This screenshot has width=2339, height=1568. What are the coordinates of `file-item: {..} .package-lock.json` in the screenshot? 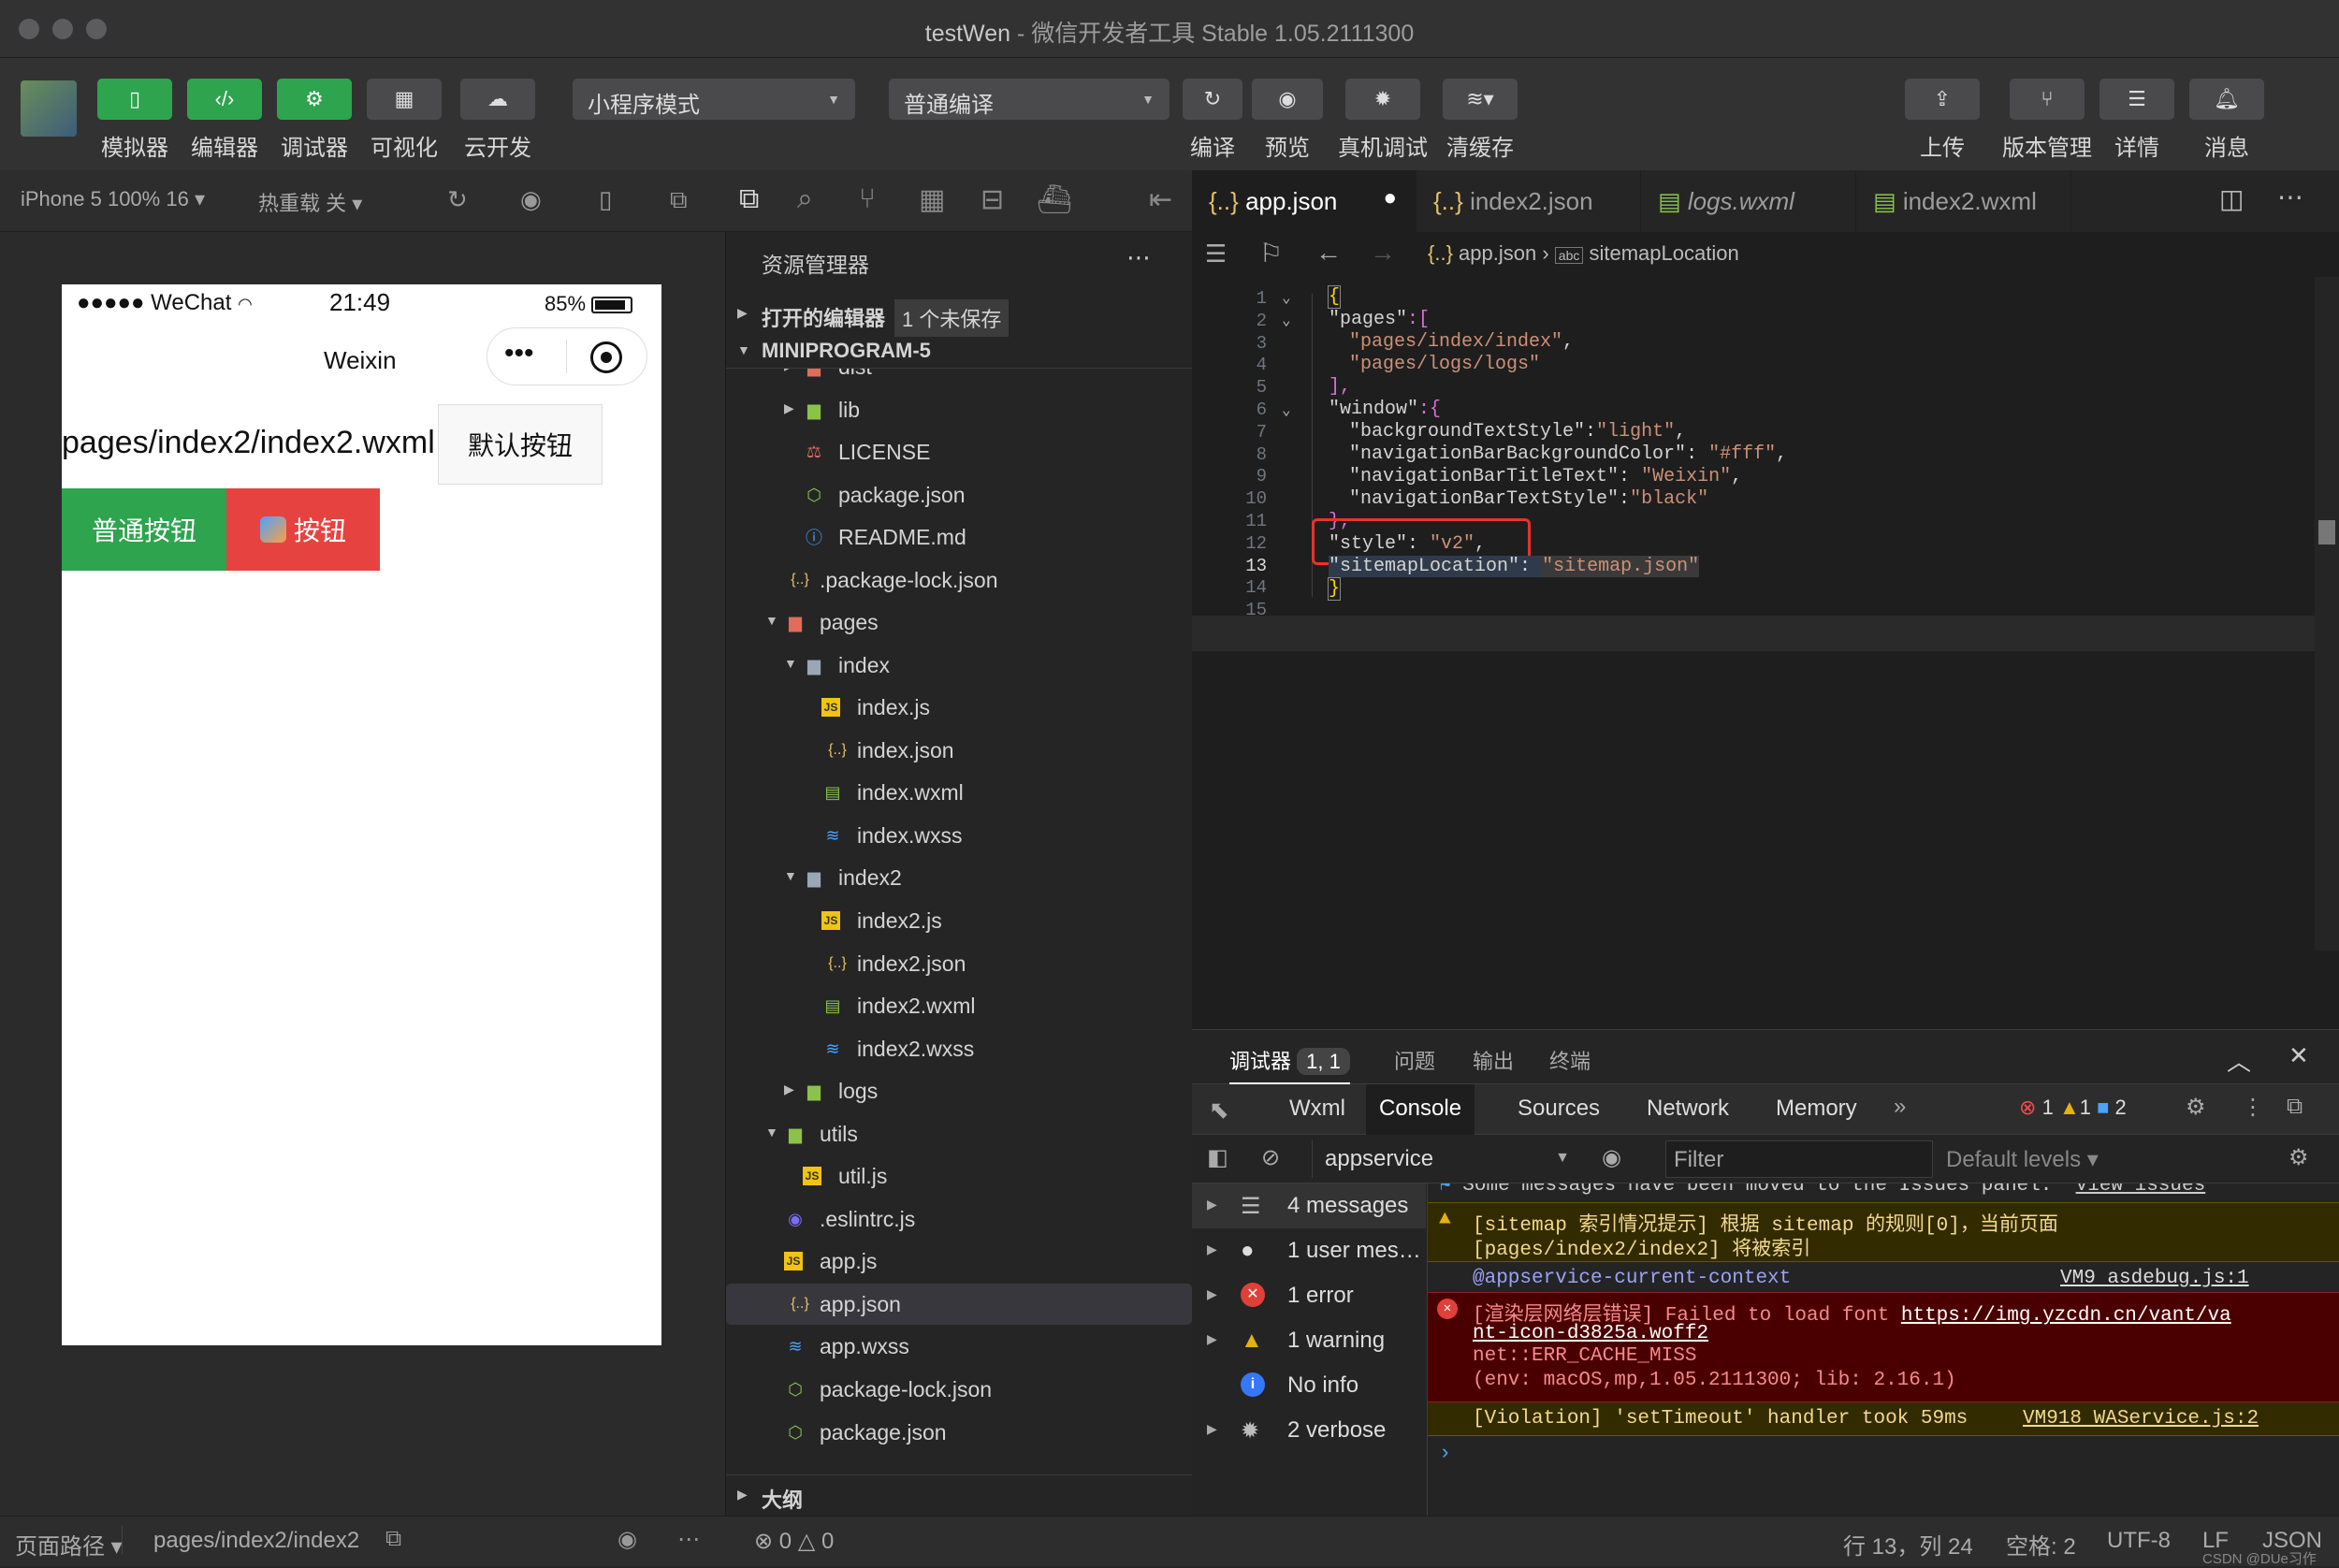 It's located at (959, 580).